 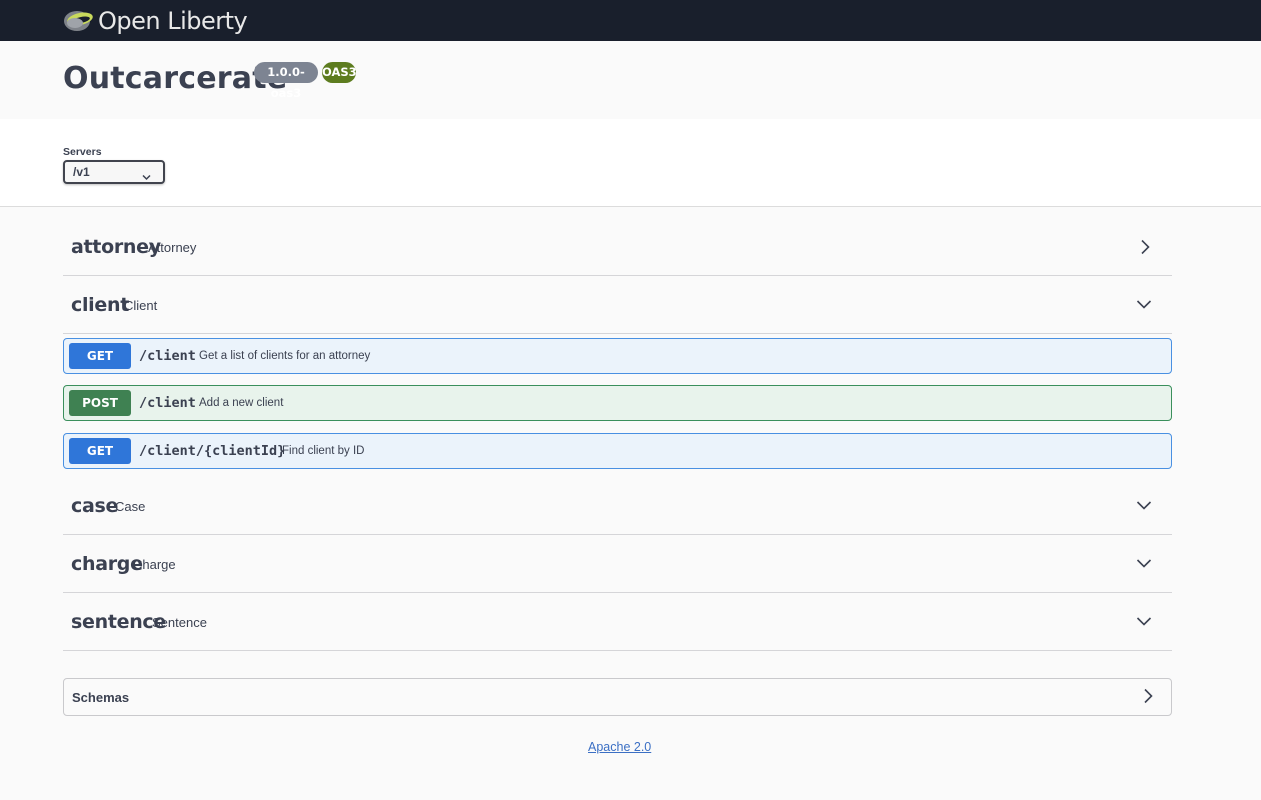 What do you see at coordinates (617, 246) in the screenshot?
I see `tag-section-attorney: attorney Attorney` at bounding box center [617, 246].